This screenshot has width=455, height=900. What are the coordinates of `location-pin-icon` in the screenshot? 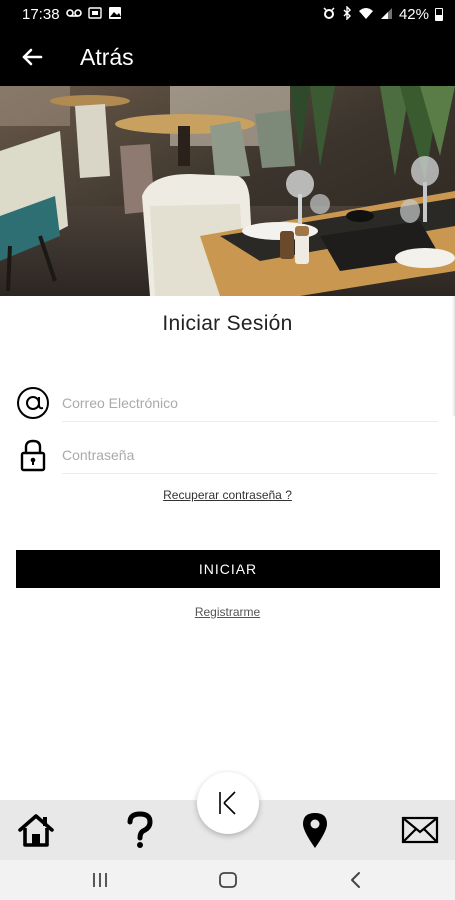 It's located at (315, 830).